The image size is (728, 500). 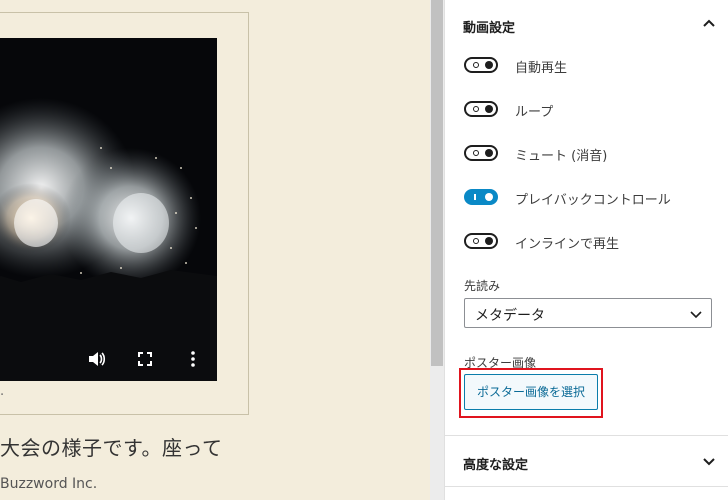 What do you see at coordinates (97, 359) in the screenshot?
I see `volume-icon` at bounding box center [97, 359].